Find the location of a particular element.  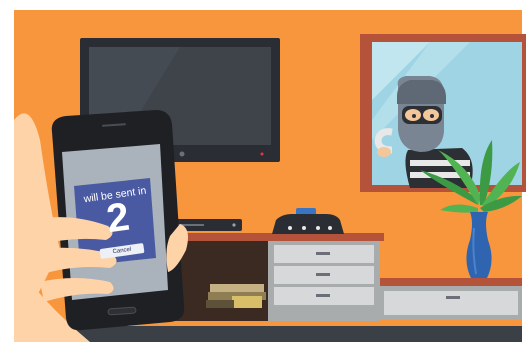

tv-stand-top is located at coordinates (272, 237).